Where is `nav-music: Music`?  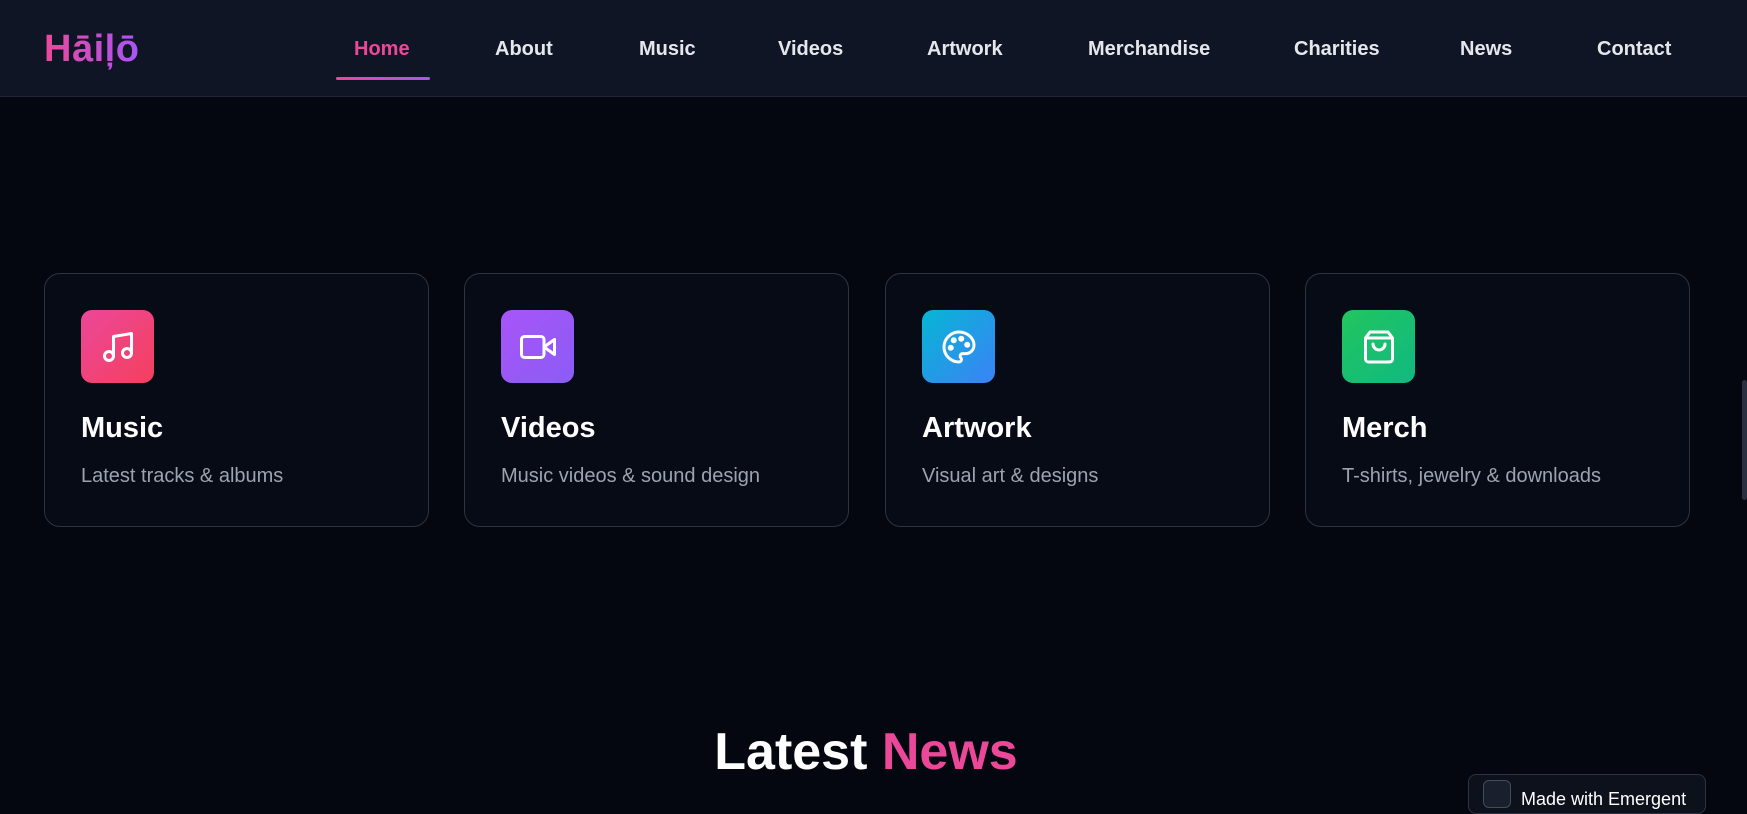 nav-music: Music is located at coordinates (667, 49).